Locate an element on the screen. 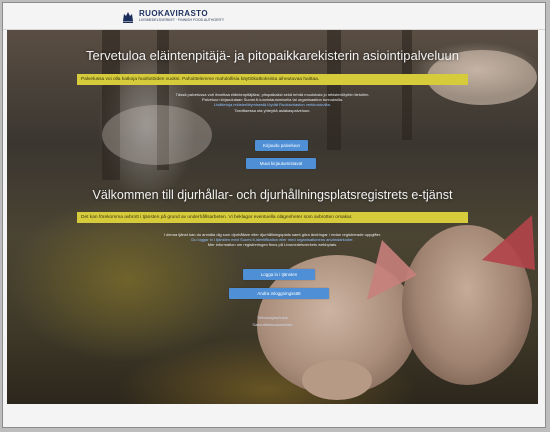 The width and height of the screenshot is (550, 432). finnish-login-button: Kirjaudu palveluun is located at coordinates (281, 145).